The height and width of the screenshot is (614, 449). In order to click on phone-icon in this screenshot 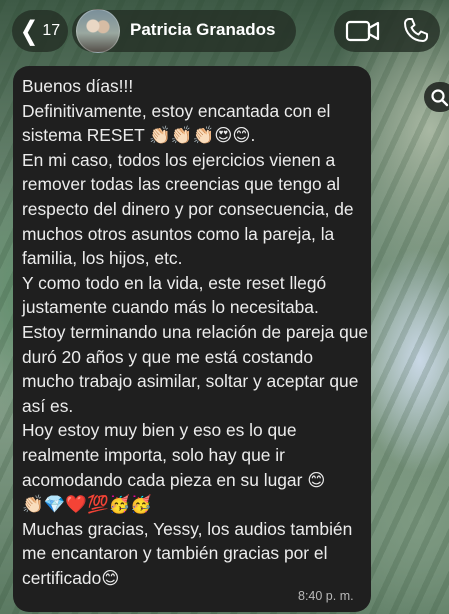, I will do `click(416, 30)`.